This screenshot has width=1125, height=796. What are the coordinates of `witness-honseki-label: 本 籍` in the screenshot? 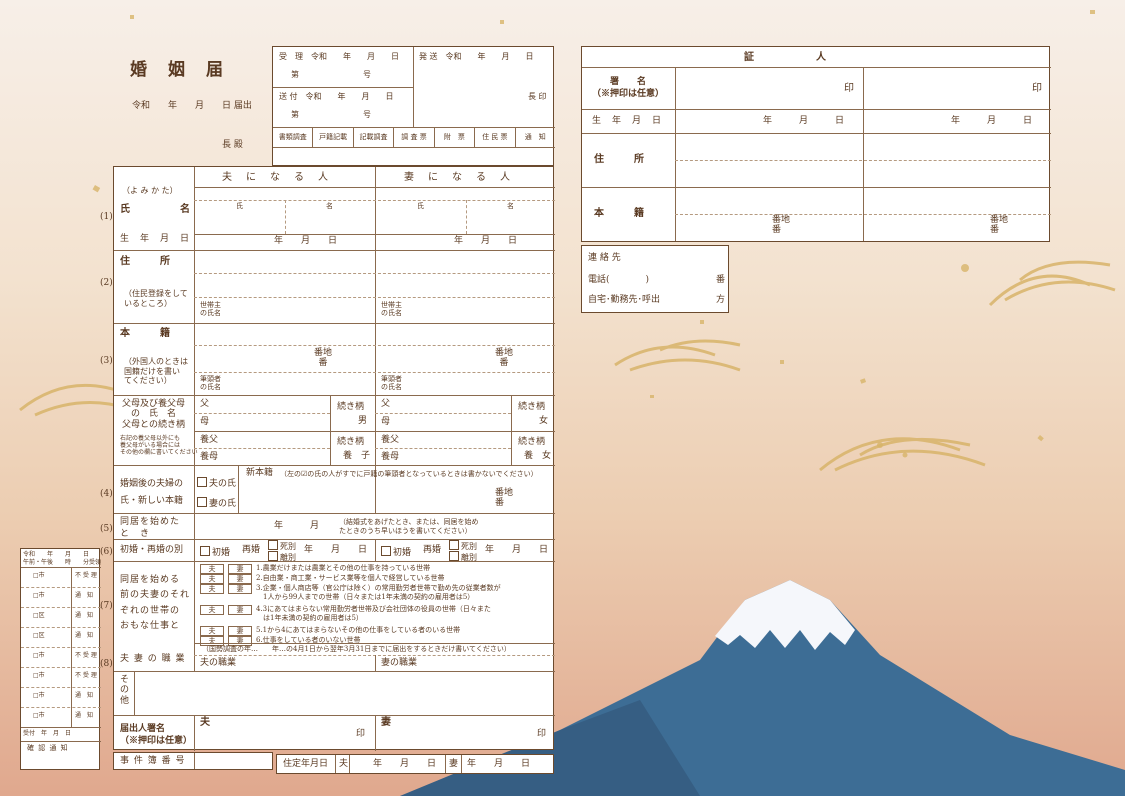 It's located at (619, 213).